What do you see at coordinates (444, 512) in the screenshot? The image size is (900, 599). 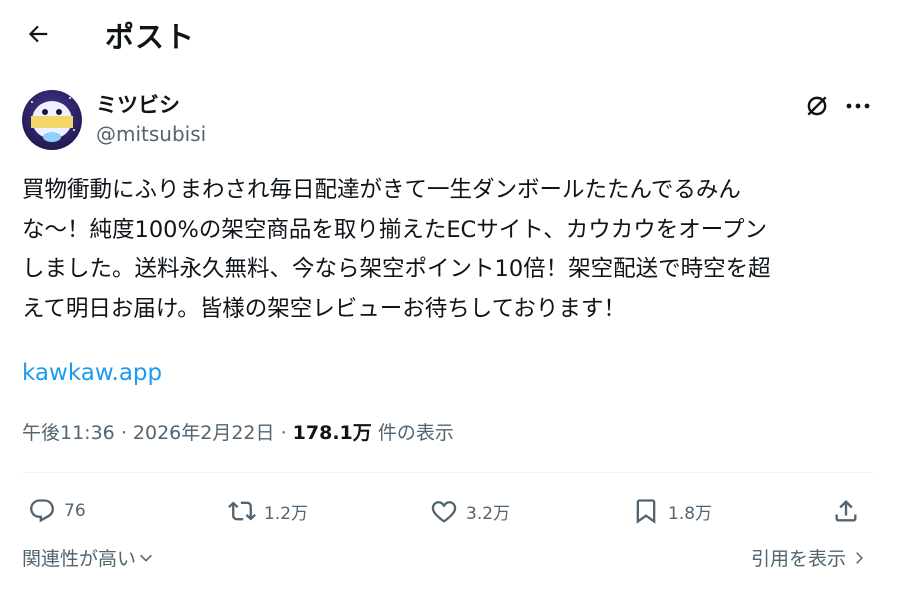 I see `heart-icon` at bounding box center [444, 512].